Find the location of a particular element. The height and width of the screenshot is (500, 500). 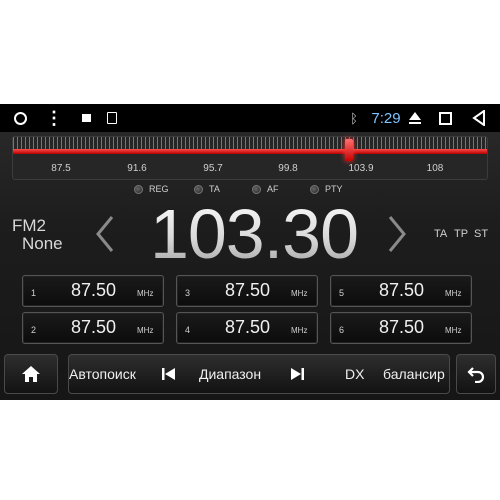

more-dots-icon: ⋮ is located at coordinates (54, 118).